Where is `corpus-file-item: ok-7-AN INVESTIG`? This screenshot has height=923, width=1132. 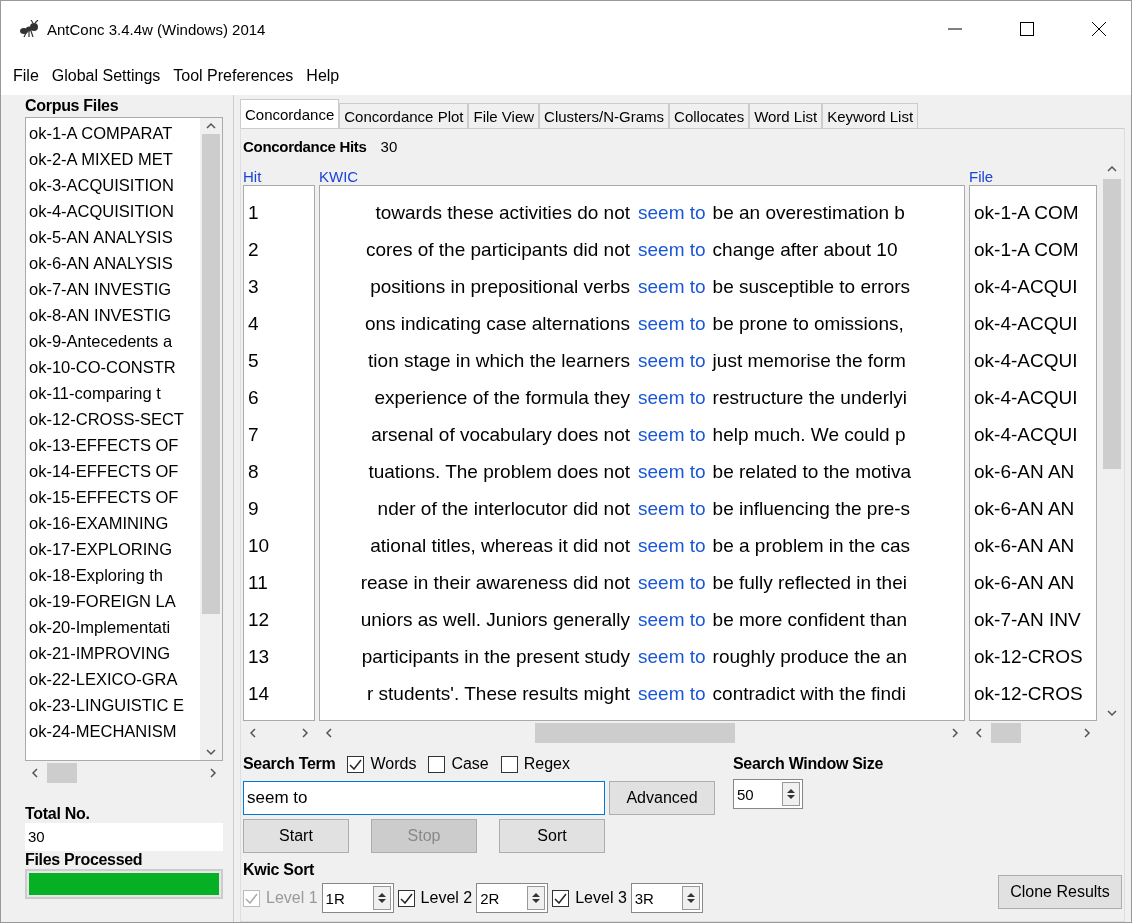
corpus-file-item: ok-7-AN INVESTIG is located at coordinates (113, 289).